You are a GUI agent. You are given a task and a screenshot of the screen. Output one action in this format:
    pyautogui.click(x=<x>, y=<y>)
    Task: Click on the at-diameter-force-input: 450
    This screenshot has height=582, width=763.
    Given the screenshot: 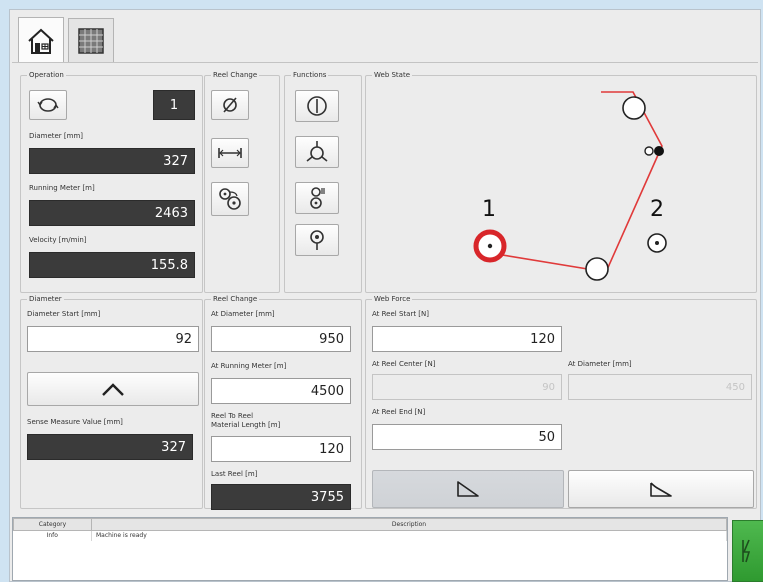 What is the action you would take?
    pyautogui.click(x=660, y=387)
    